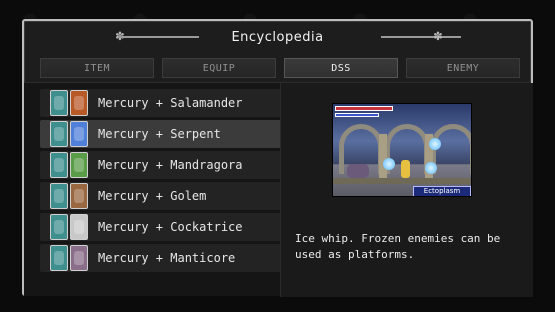 The height and width of the screenshot is (312, 555). I want to click on frozen-enemy-sprite, so click(358, 171).